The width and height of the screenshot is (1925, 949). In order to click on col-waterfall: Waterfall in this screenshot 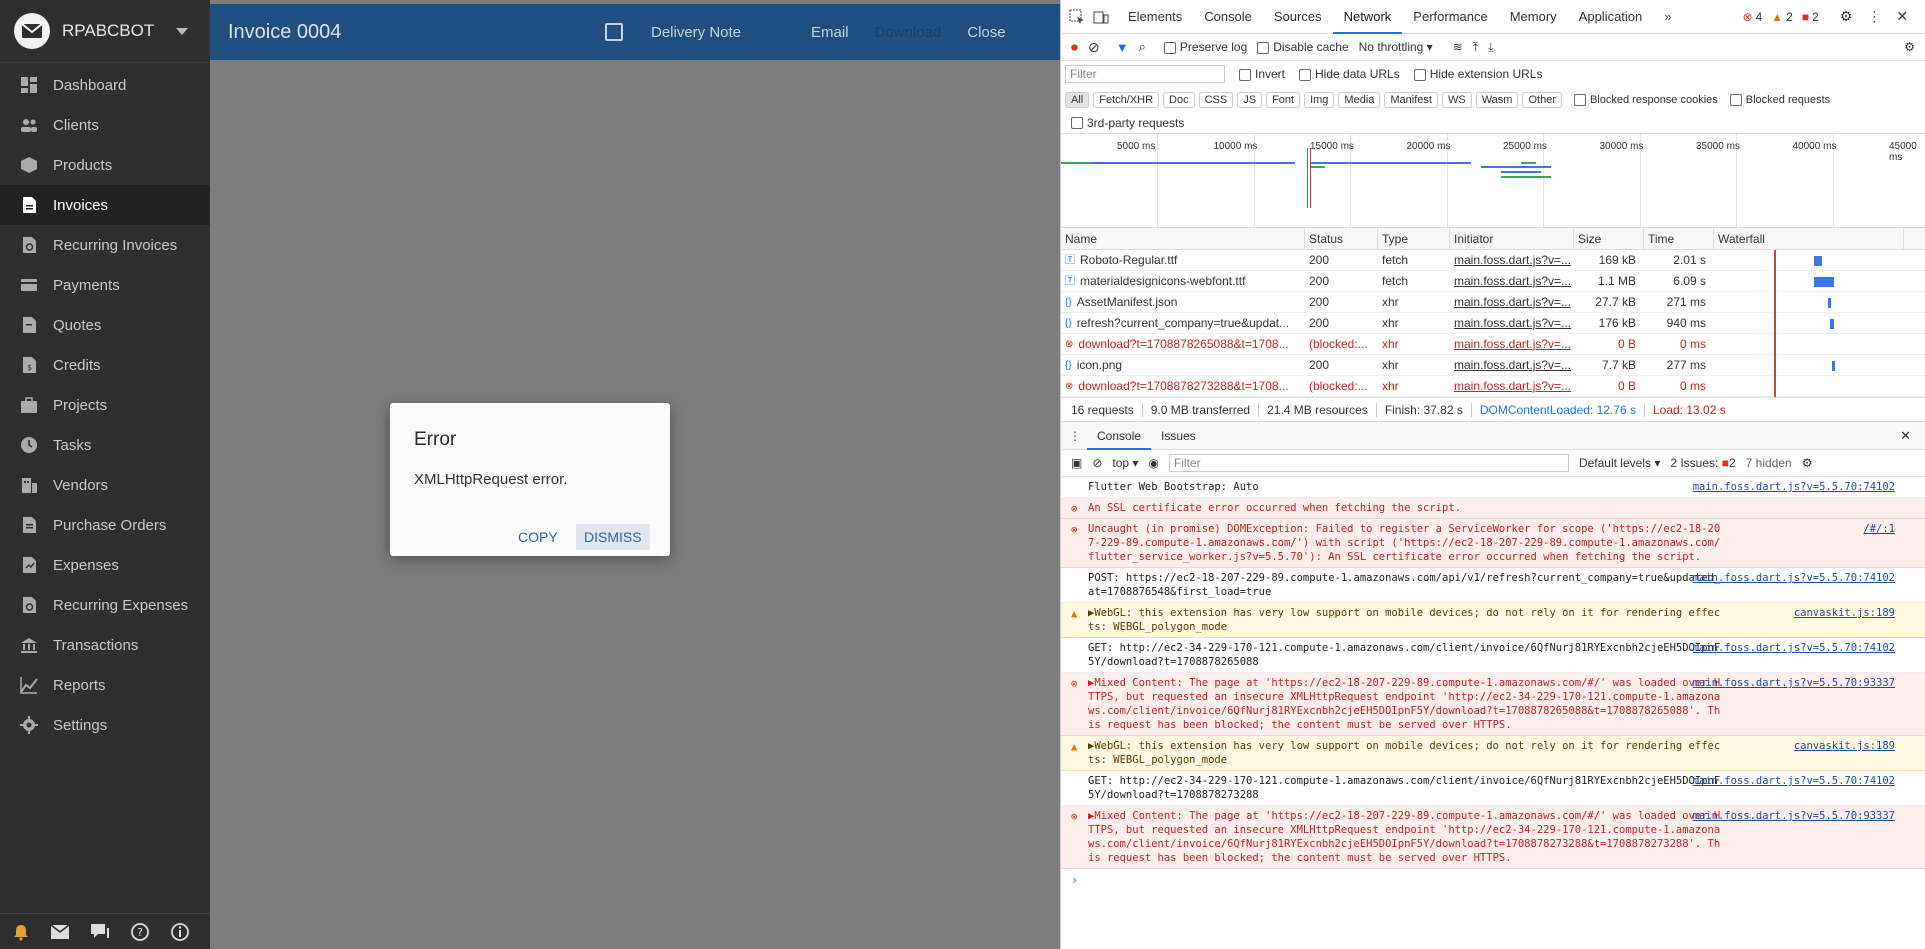, I will do `click(1809, 238)`.